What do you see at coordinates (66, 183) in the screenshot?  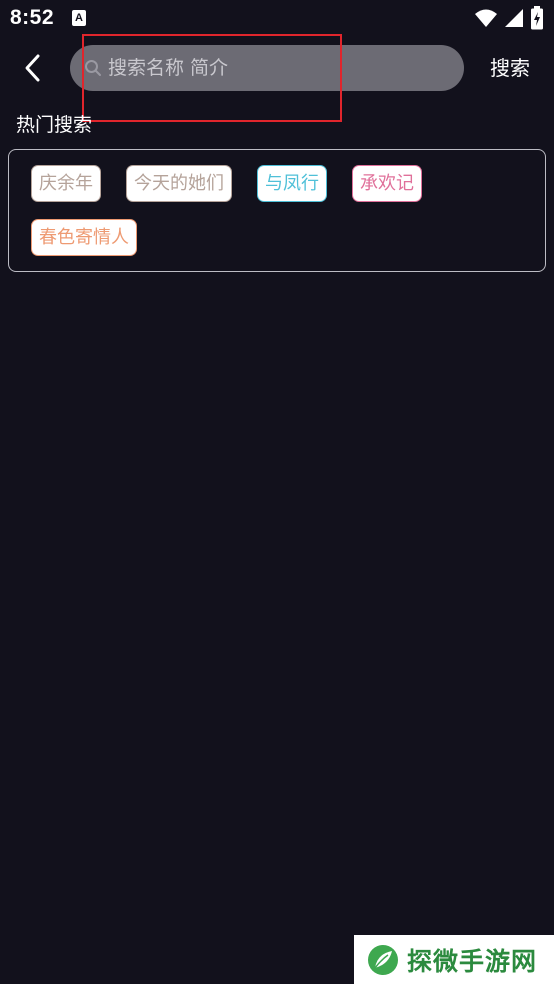 I see `hot-tag: 庆余年` at bounding box center [66, 183].